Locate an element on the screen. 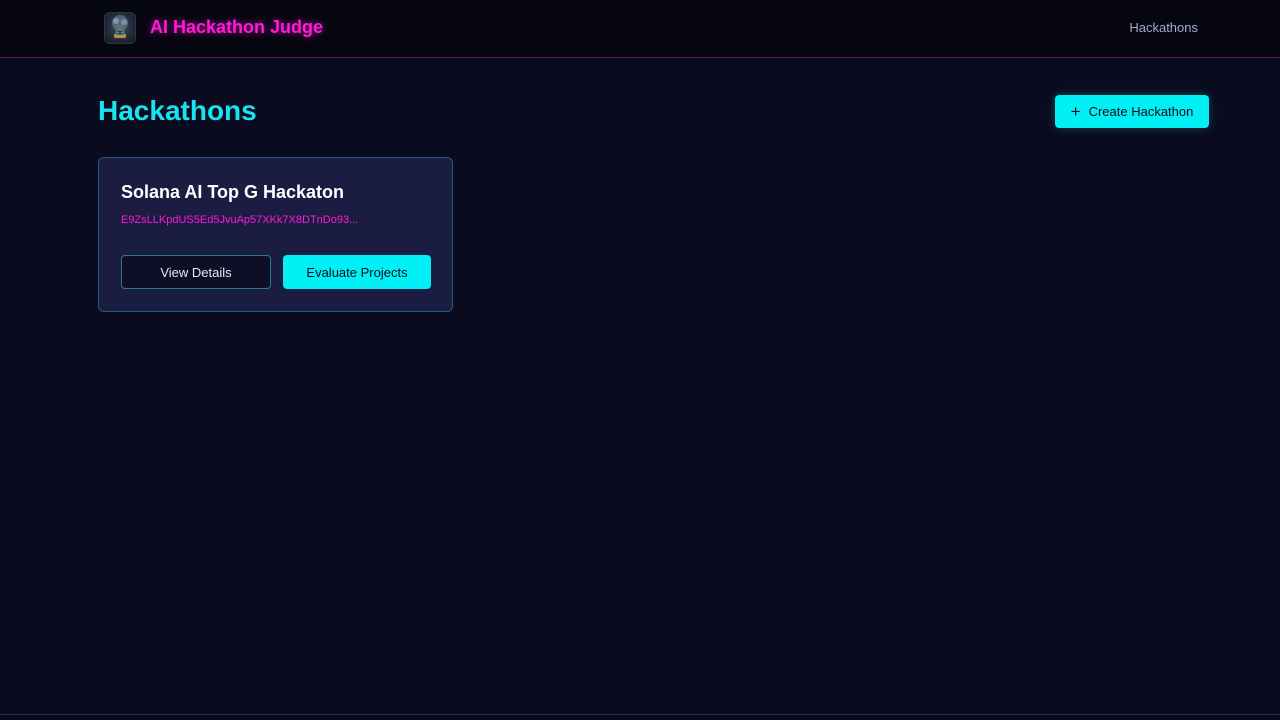  plus-icon: + is located at coordinates (1075, 111).